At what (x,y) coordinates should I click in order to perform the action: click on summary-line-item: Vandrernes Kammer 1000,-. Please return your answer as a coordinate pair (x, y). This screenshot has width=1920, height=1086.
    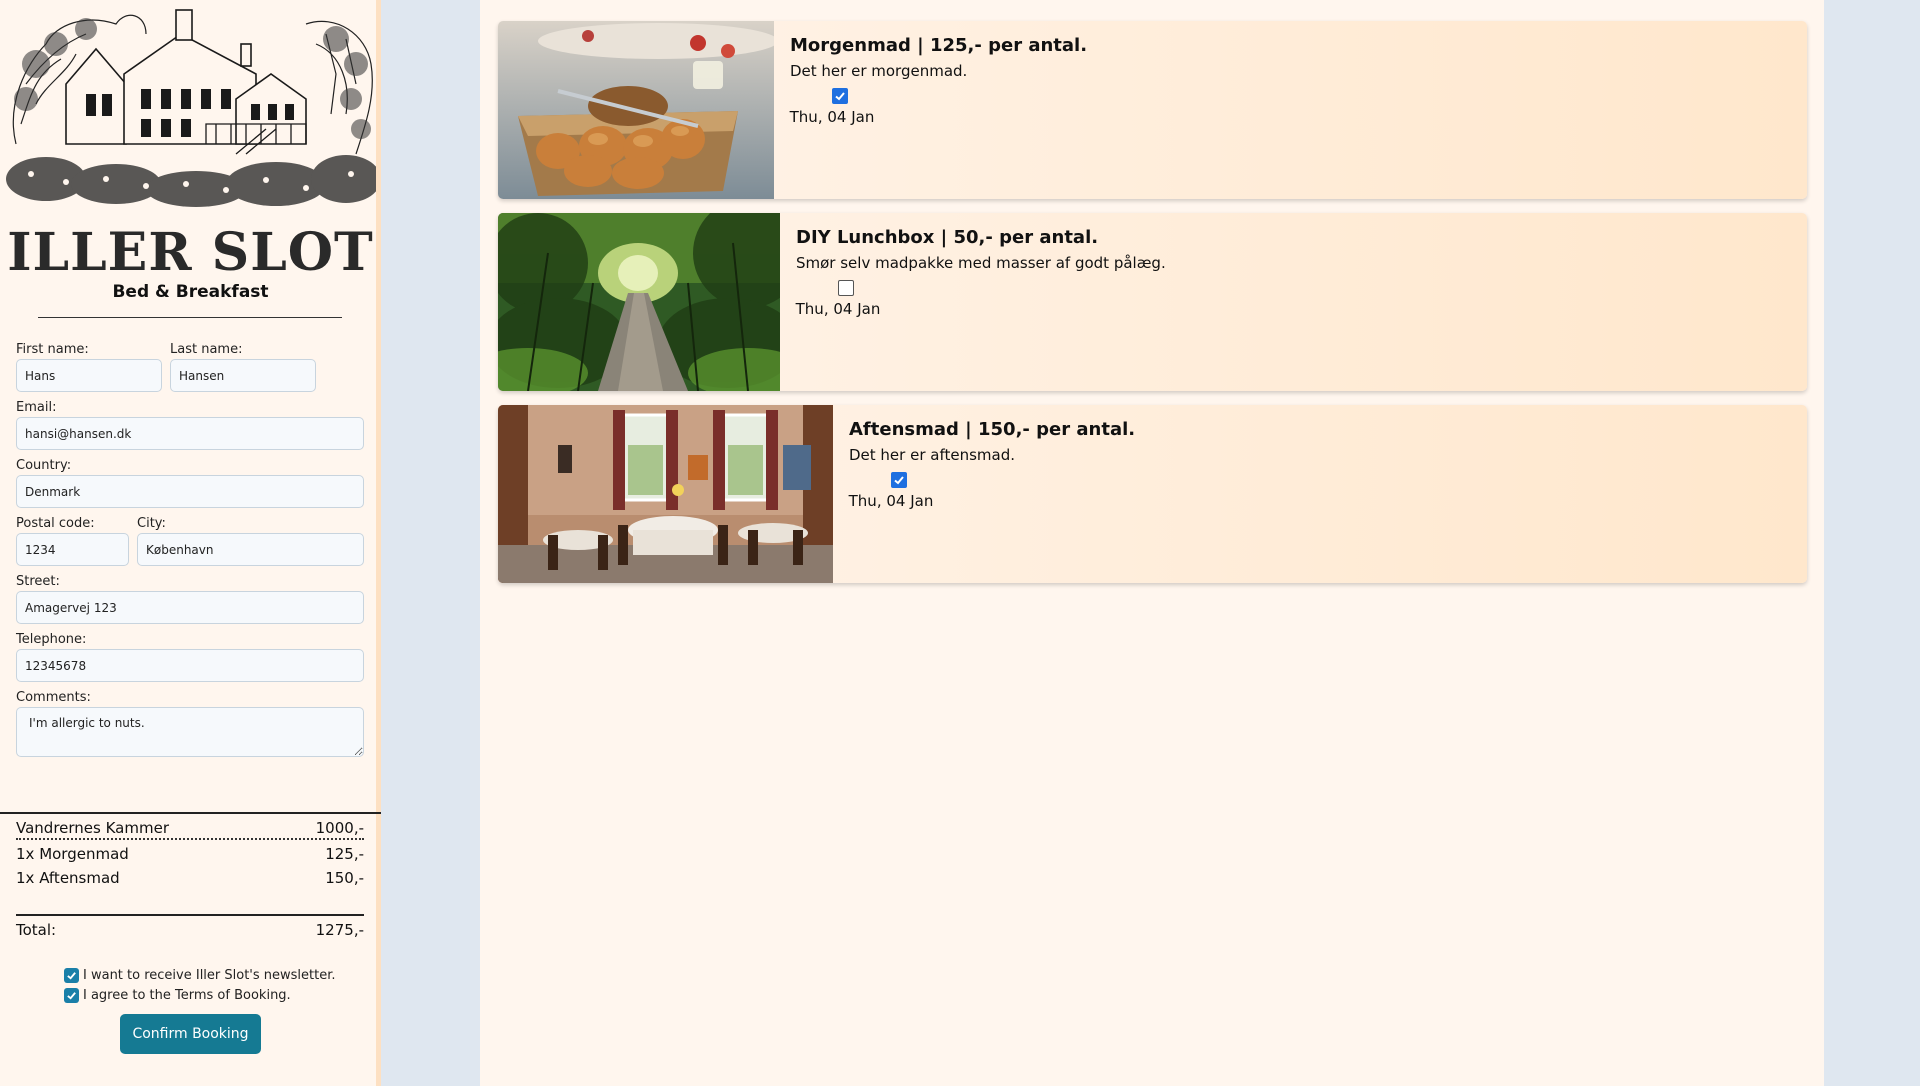
    Looking at the image, I should click on (190, 829).